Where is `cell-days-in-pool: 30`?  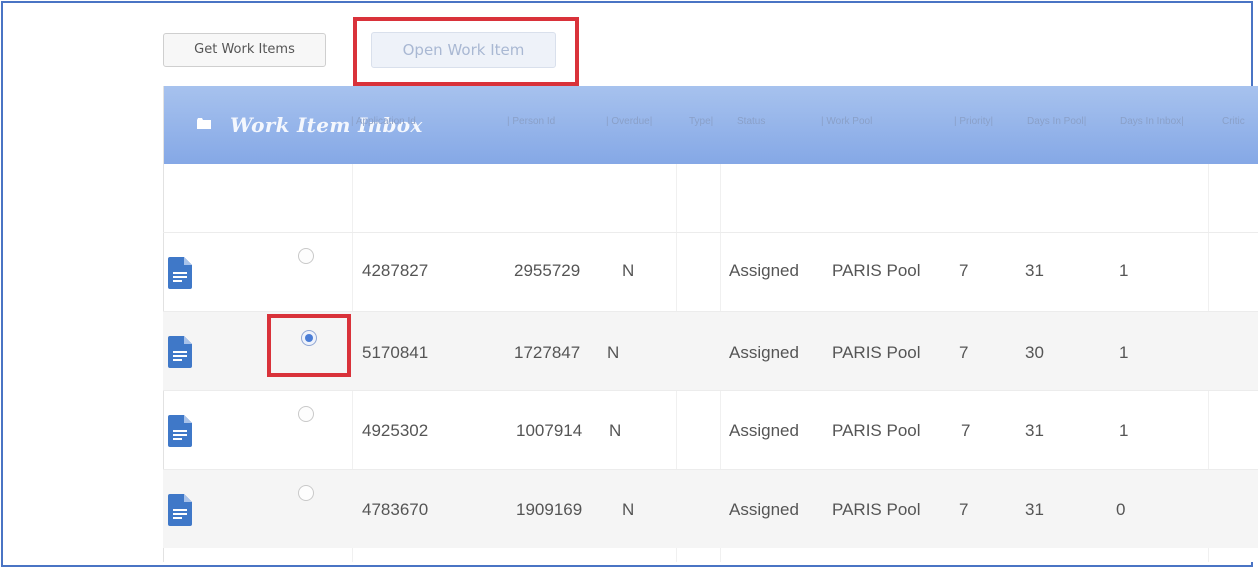
cell-days-in-pool: 30 is located at coordinates (1034, 352).